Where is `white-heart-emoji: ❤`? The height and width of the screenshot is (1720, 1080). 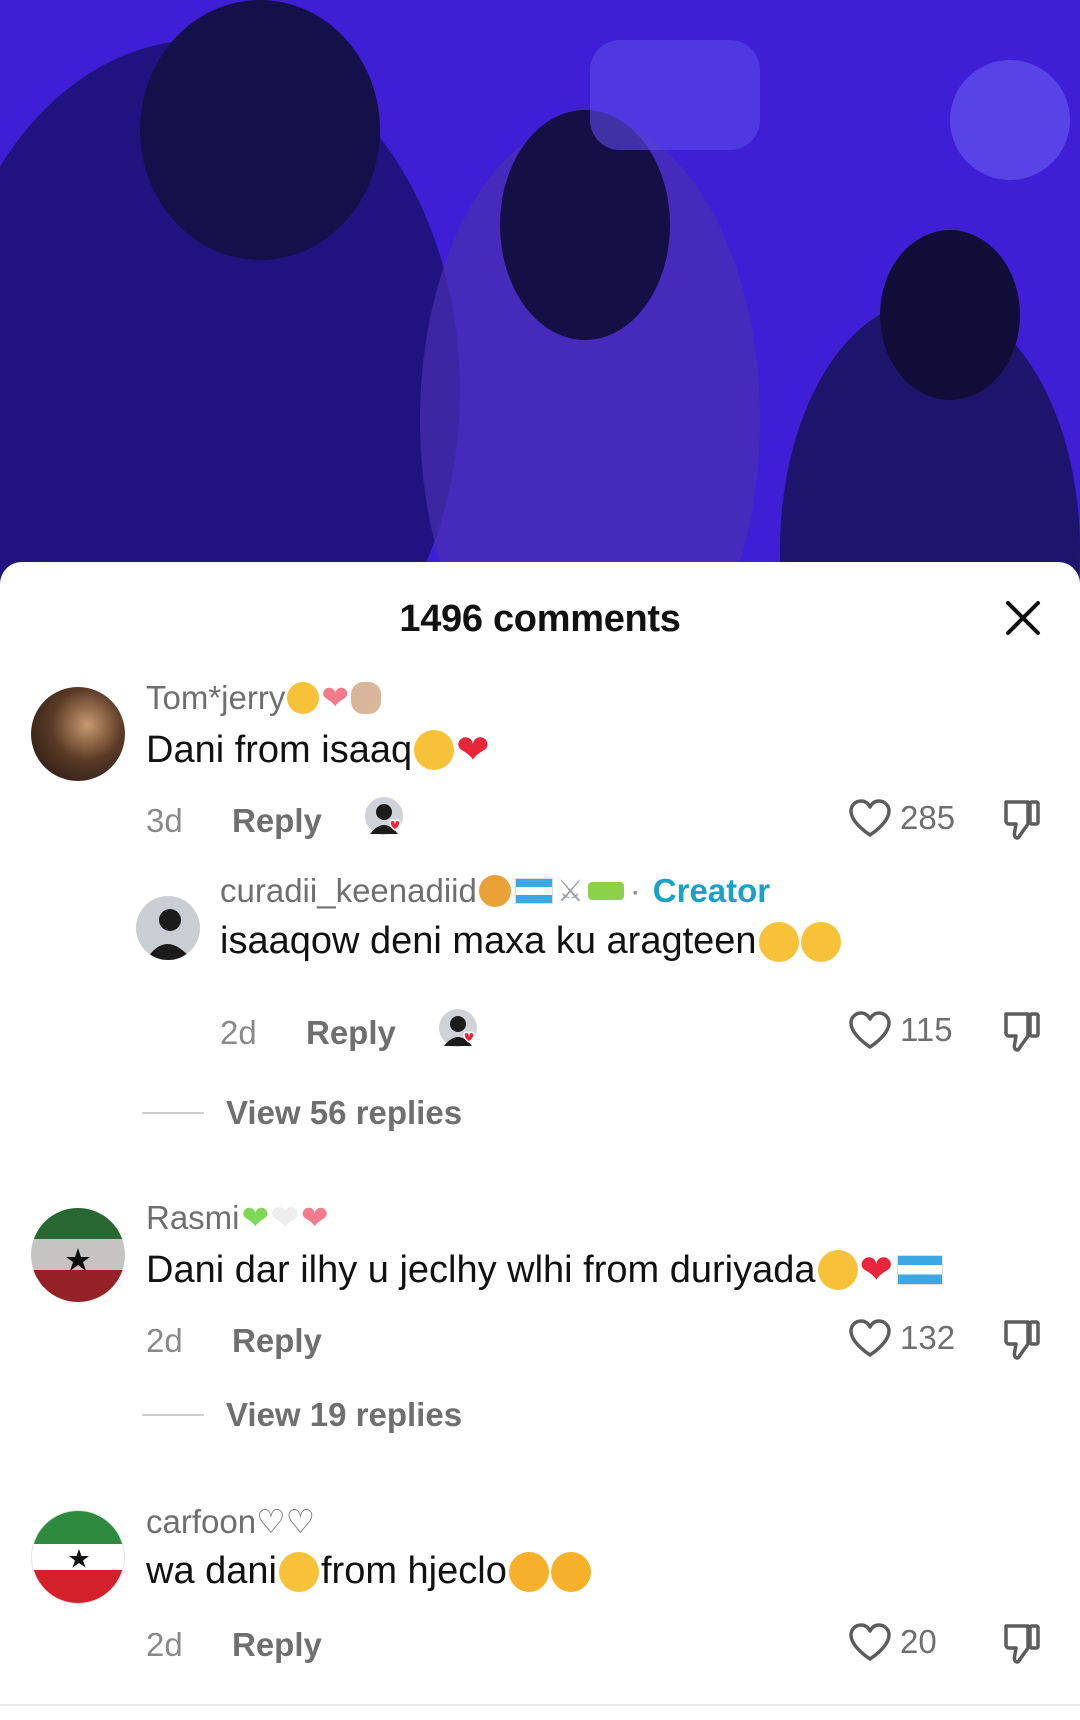
white-heart-emoji: ❤ is located at coordinates (285, 1217).